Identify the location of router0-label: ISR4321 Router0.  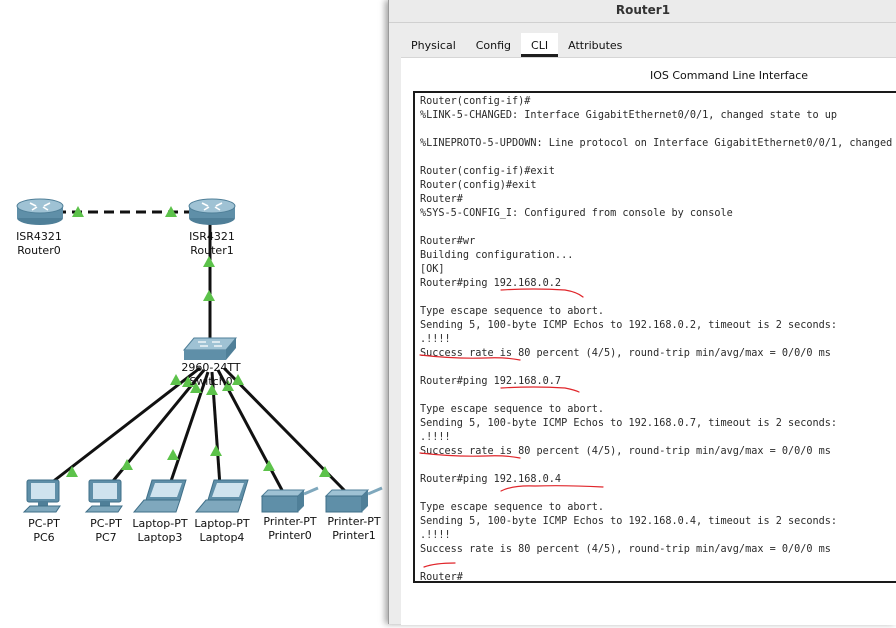
(42, 244).